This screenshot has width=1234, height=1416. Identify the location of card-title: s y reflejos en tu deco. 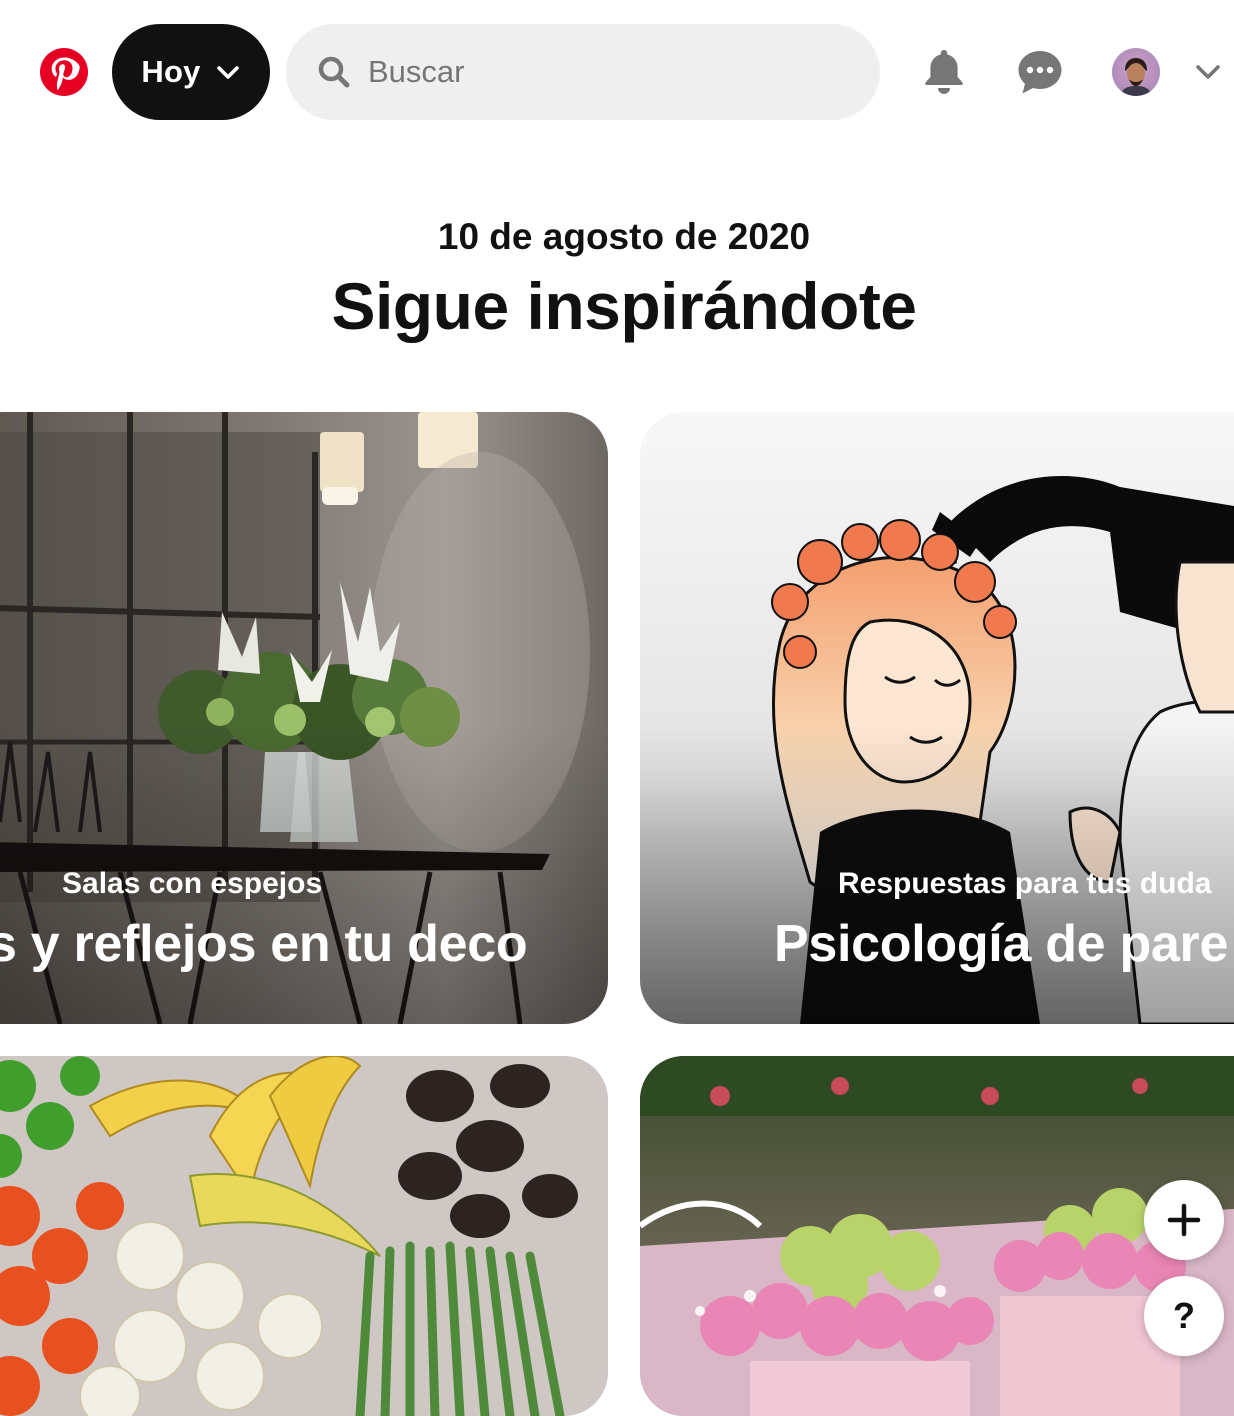
(264, 944).